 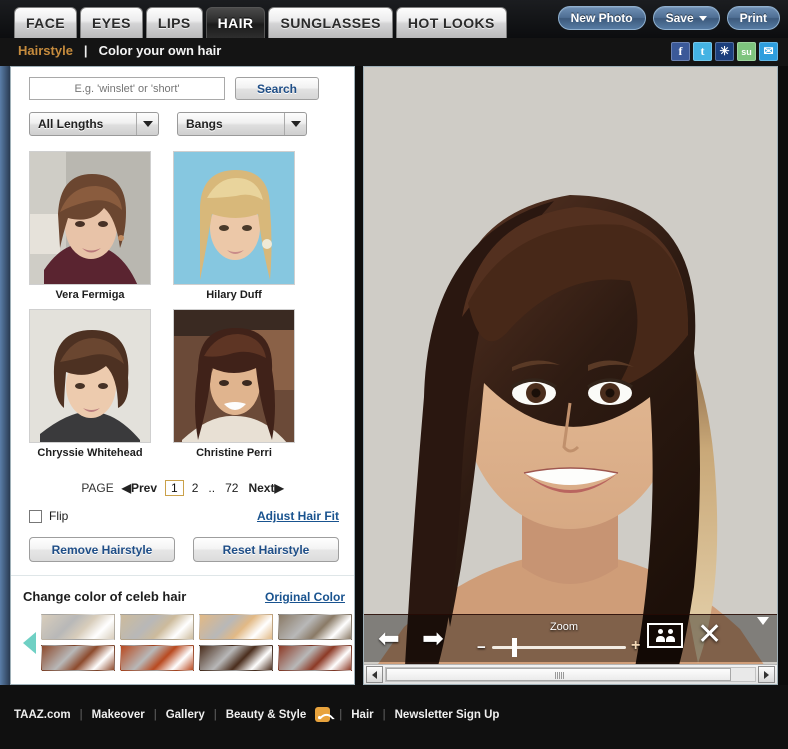 What do you see at coordinates (174, 488) in the screenshot?
I see `pagination-page-1: 1` at bounding box center [174, 488].